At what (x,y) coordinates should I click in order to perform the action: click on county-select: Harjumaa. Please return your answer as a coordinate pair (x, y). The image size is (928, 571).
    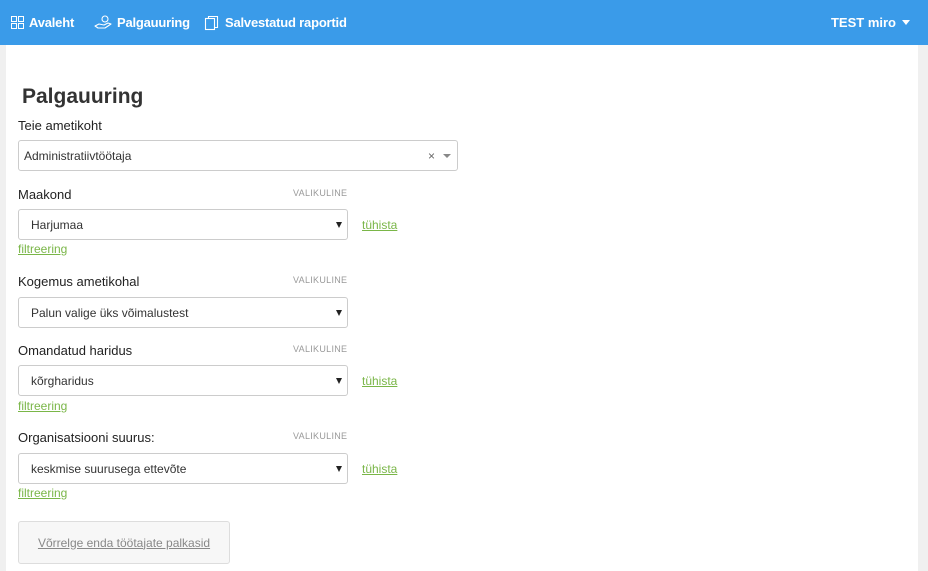
    Looking at the image, I should click on (183, 224).